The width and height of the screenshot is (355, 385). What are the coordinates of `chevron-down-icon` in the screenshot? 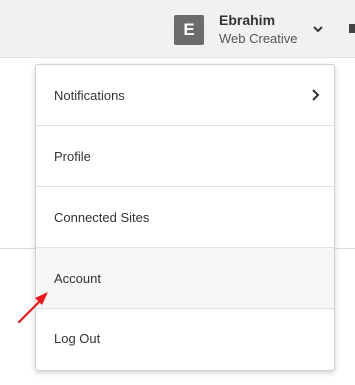 It's located at (318, 29).